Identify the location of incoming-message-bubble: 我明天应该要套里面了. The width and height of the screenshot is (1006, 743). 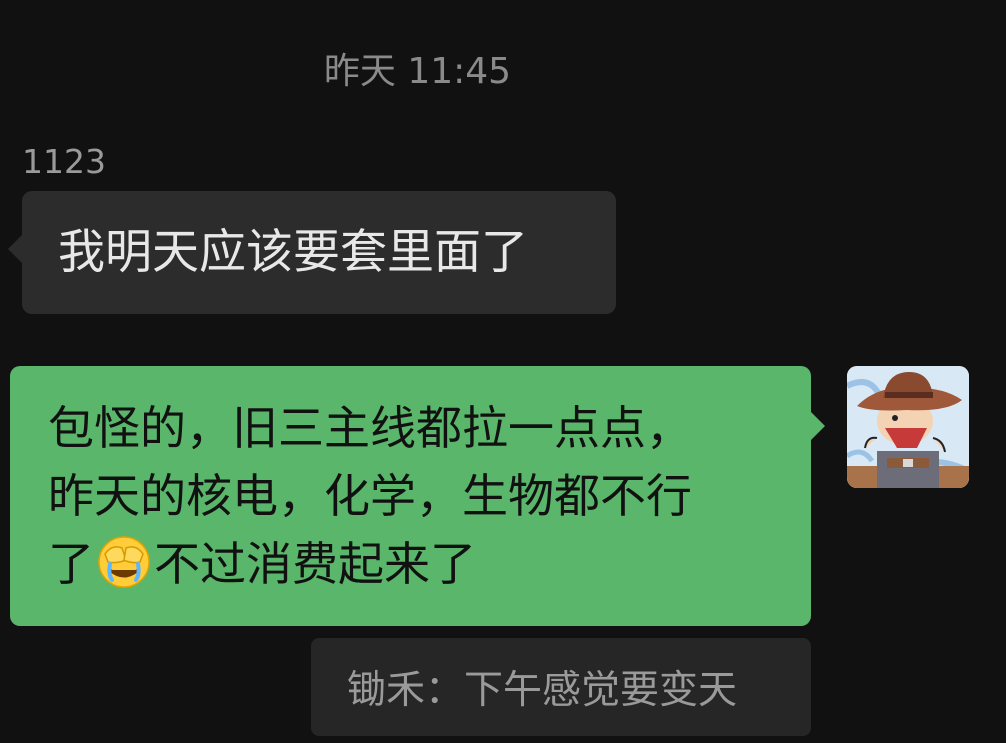
(312, 252).